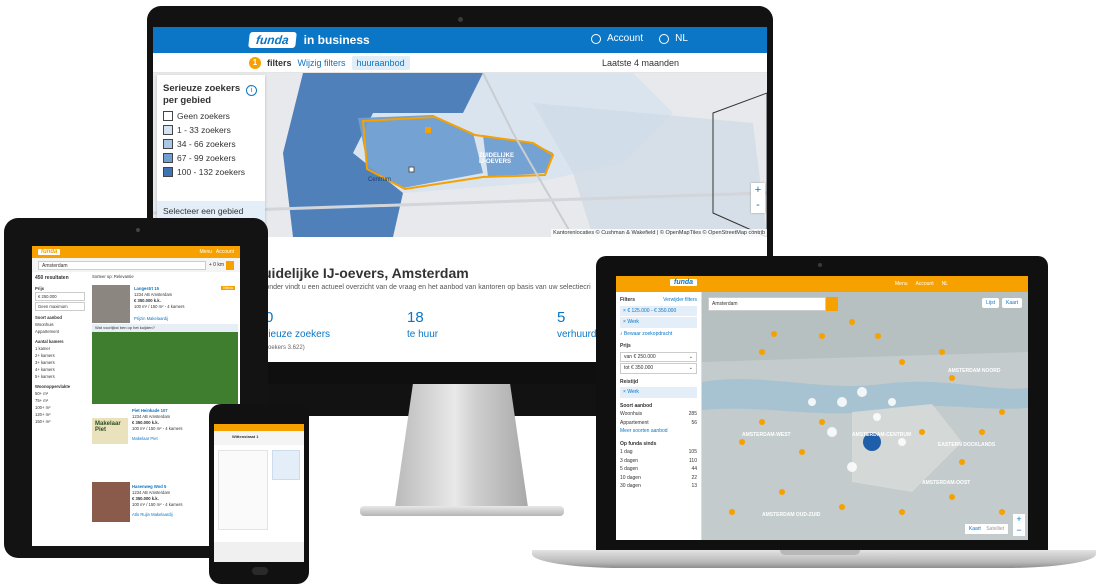  Describe the element at coordinates (658, 368) in the screenshot. I see `price-to-select: tot € 350.000 ⌄` at that location.